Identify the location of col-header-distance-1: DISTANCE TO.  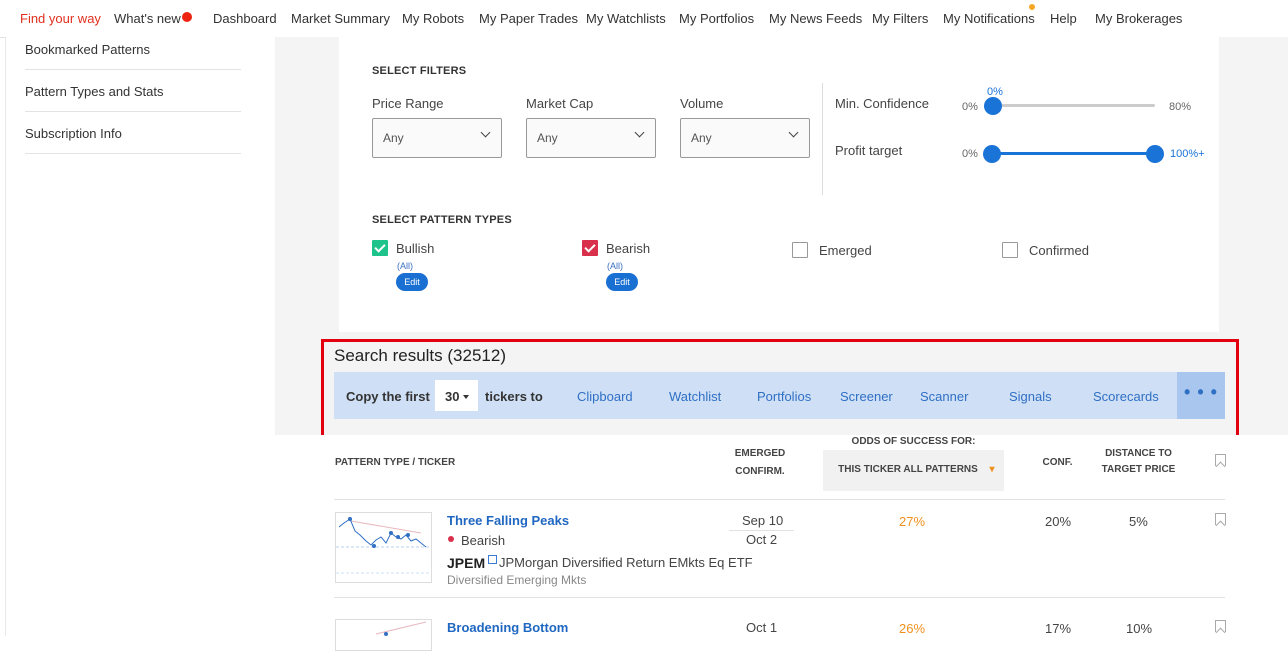
(1138, 454).